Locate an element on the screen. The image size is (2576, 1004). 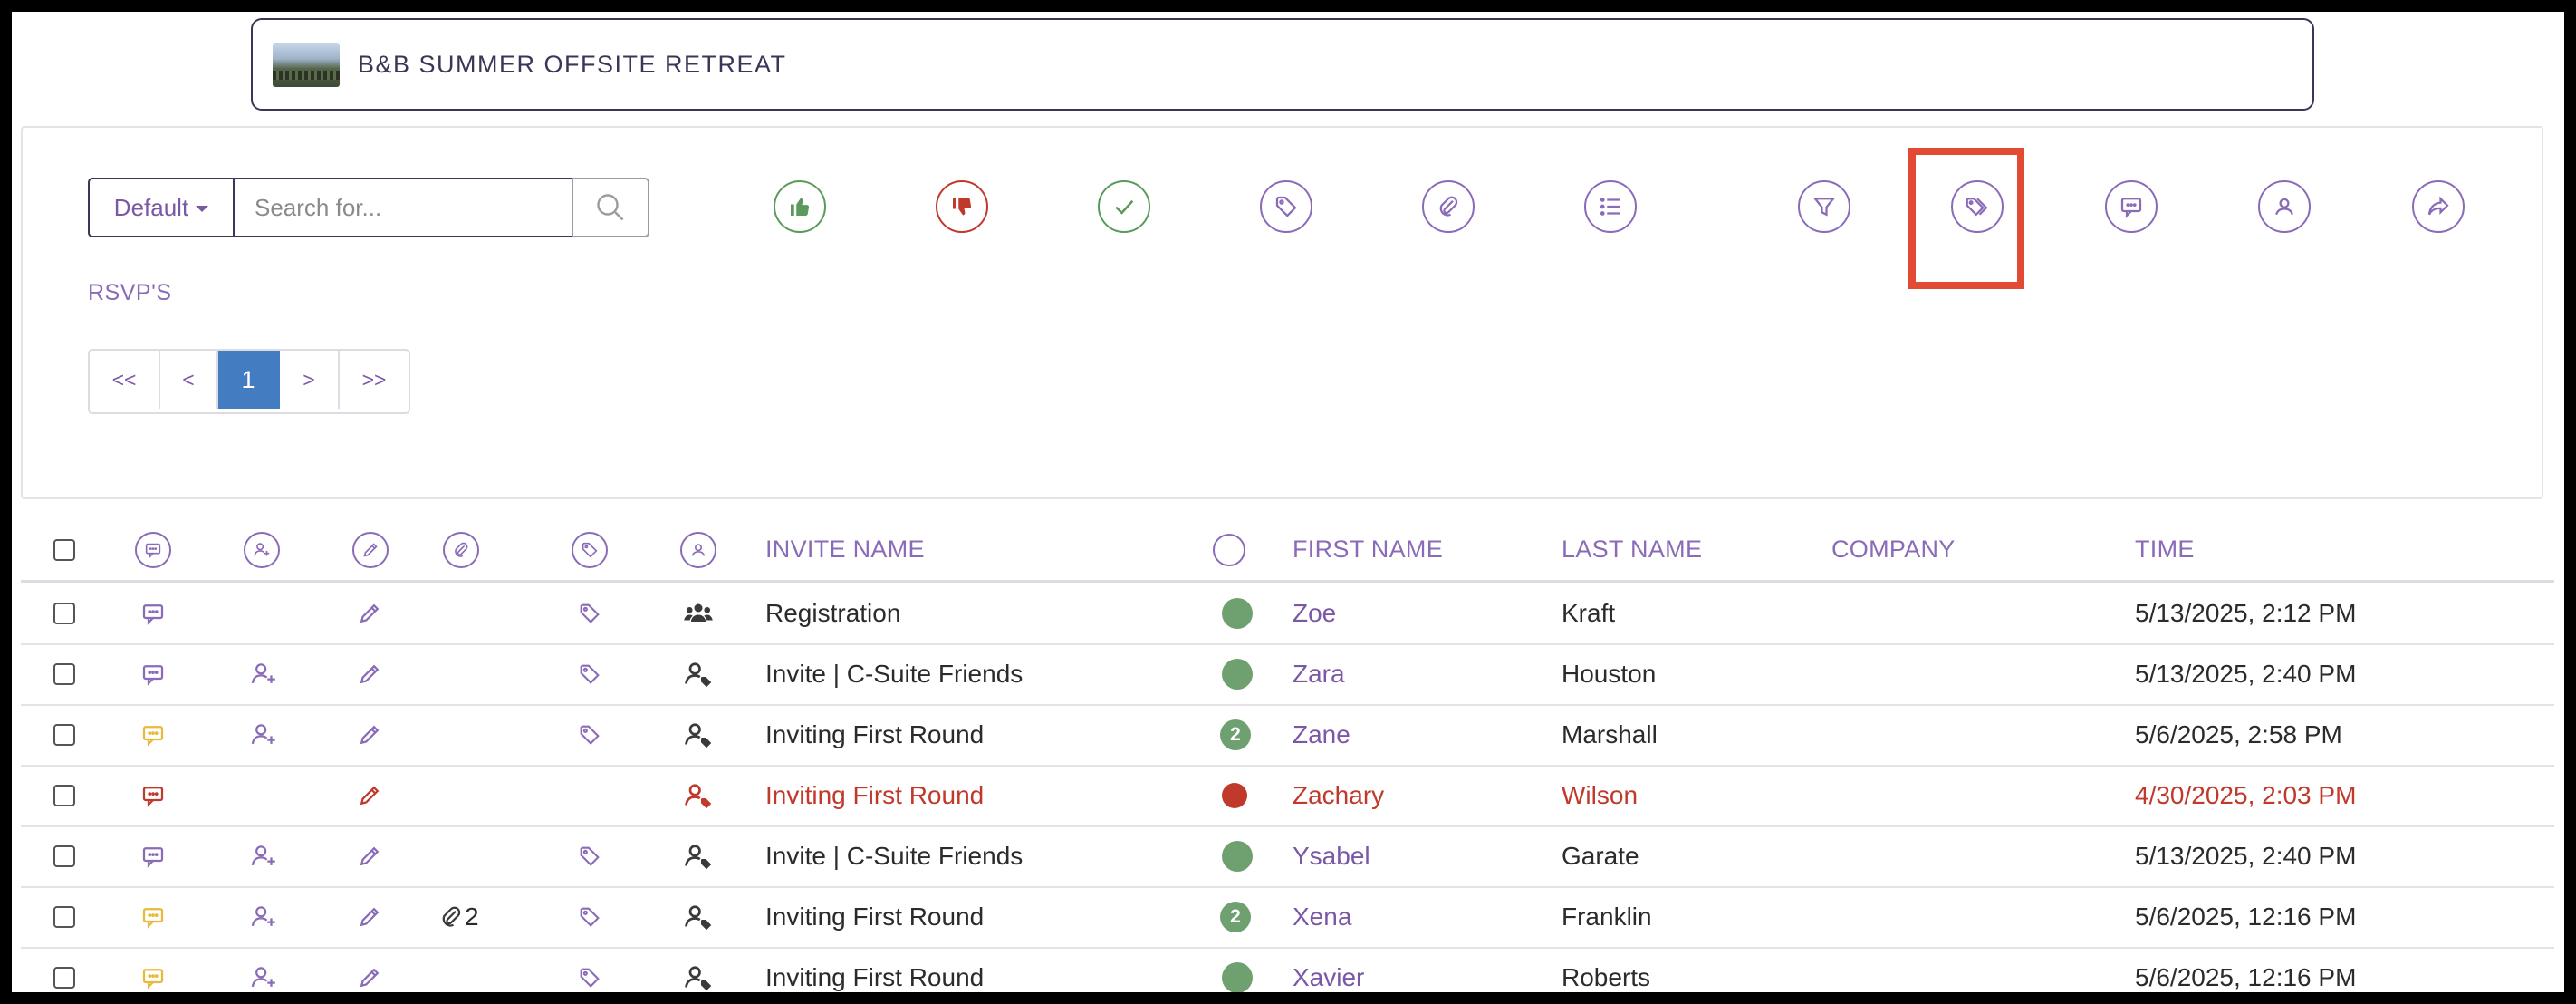
search-button is located at coordinates (610, 207).